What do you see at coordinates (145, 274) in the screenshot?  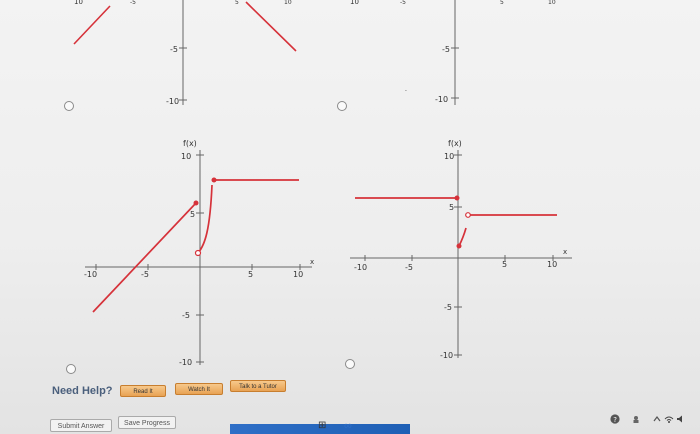 I see `graph-c-tick-x-neg5: -5` at bounding box center [145, 274].